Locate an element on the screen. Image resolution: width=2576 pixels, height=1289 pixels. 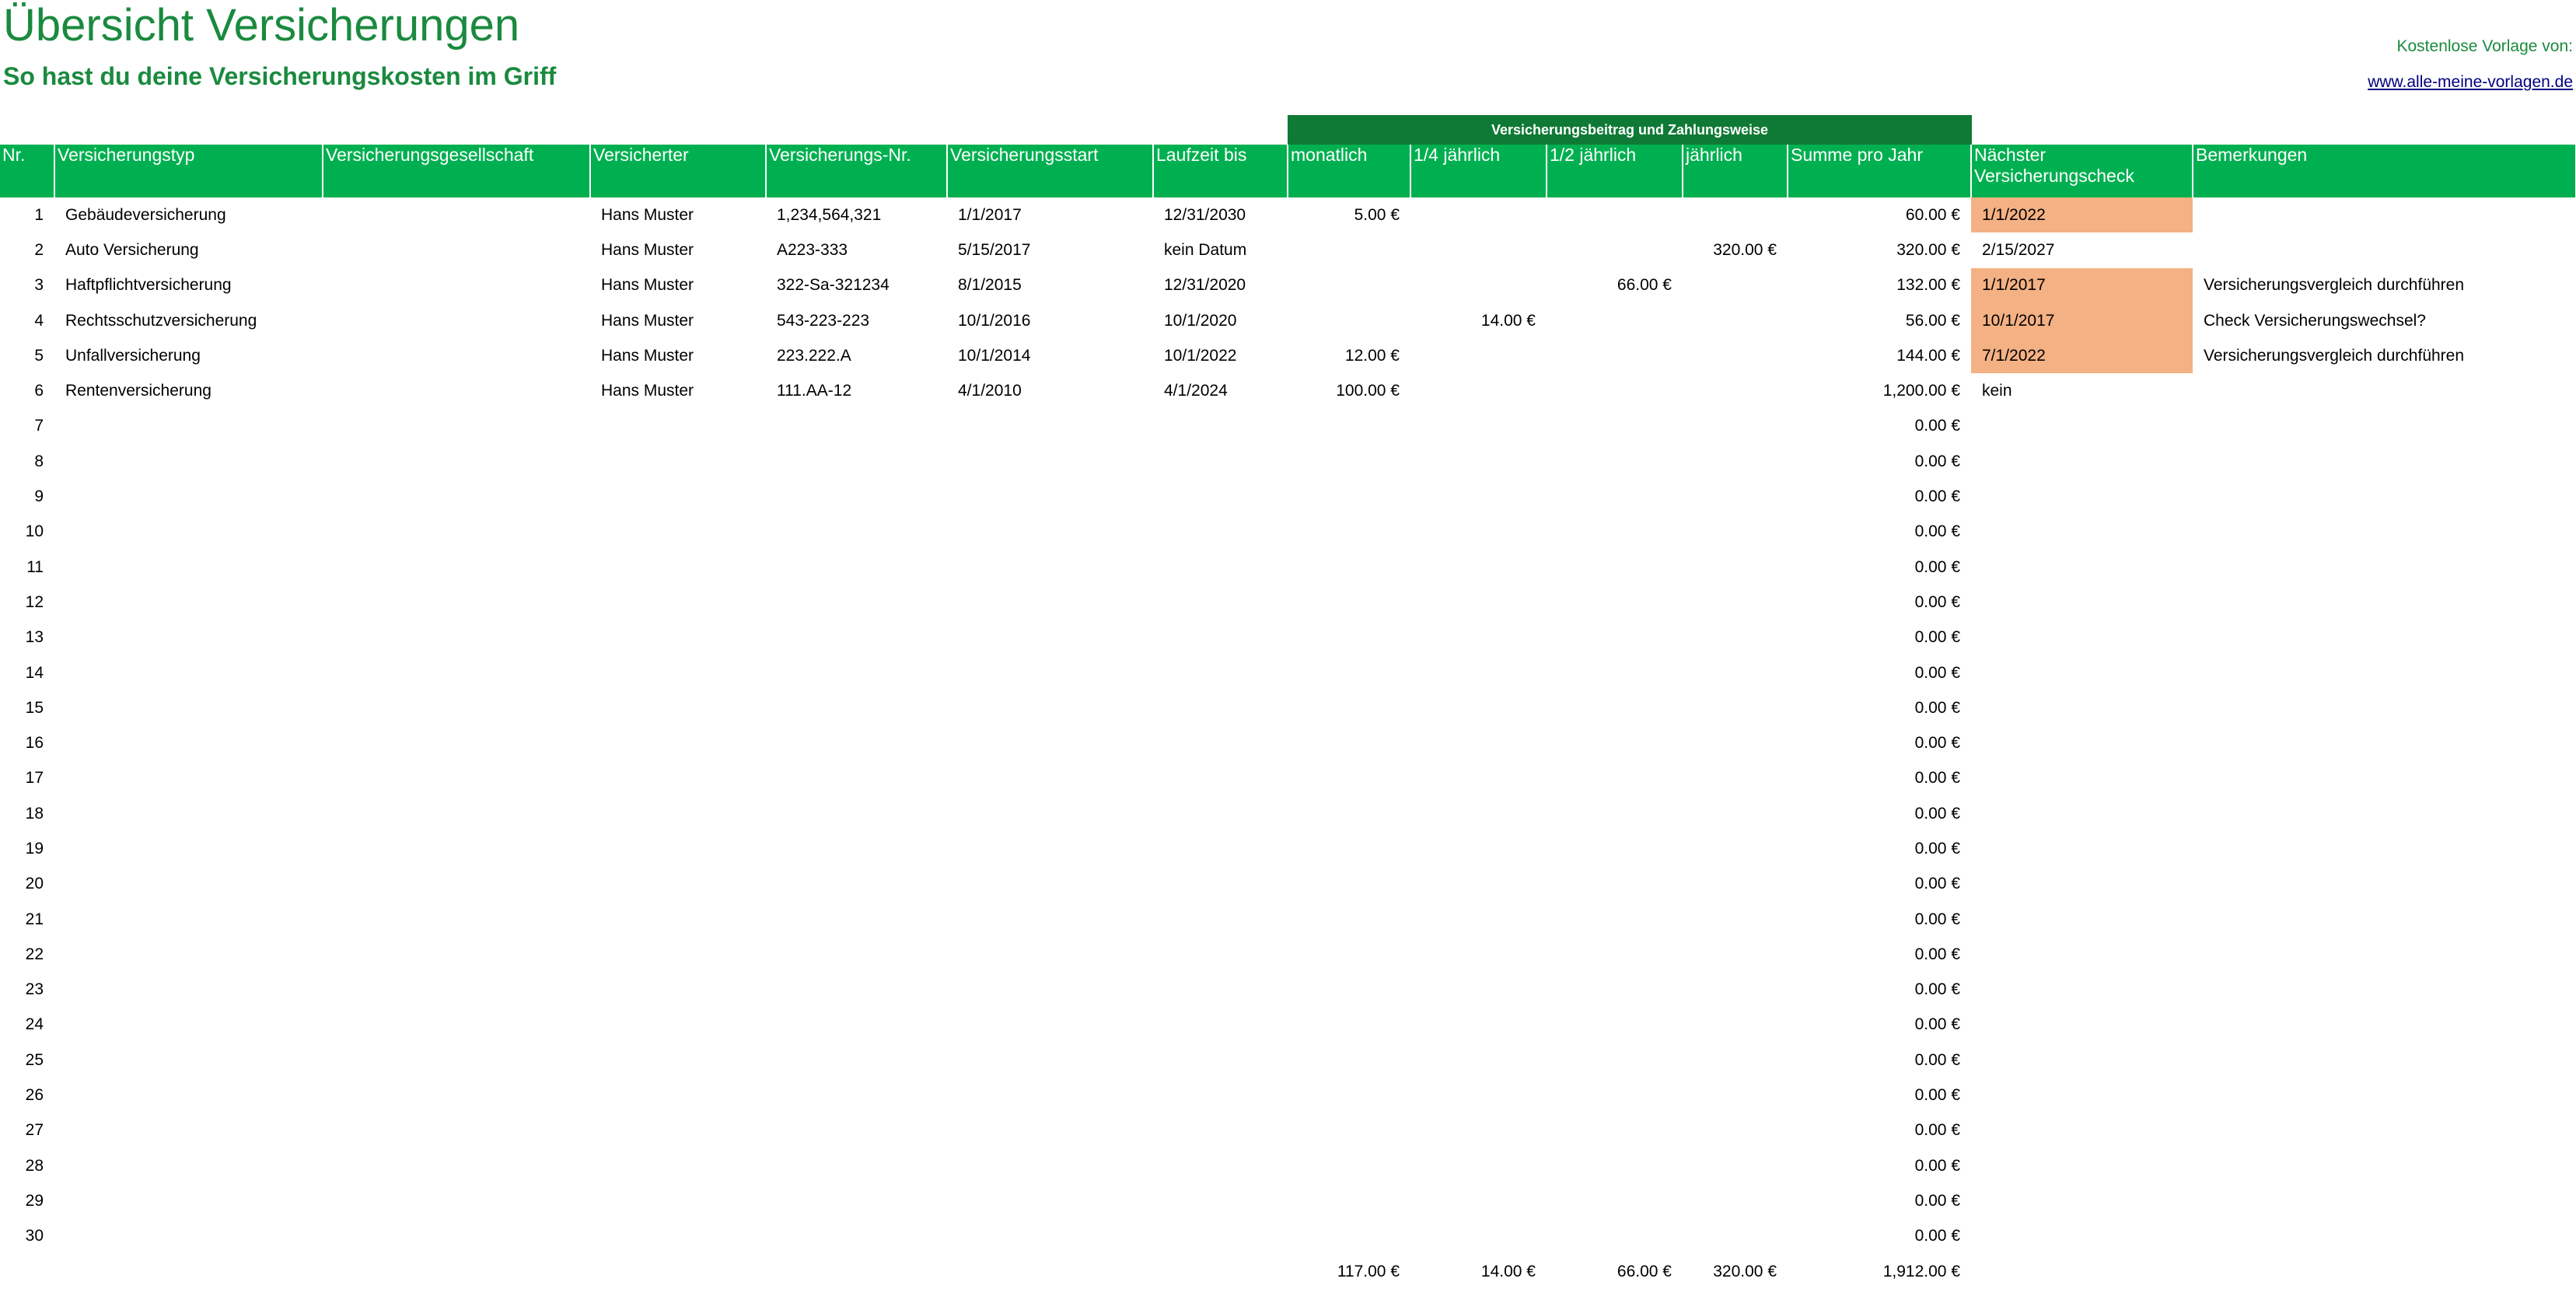
cell-summe: 320.00 € is located at coordinates (1879, 249).